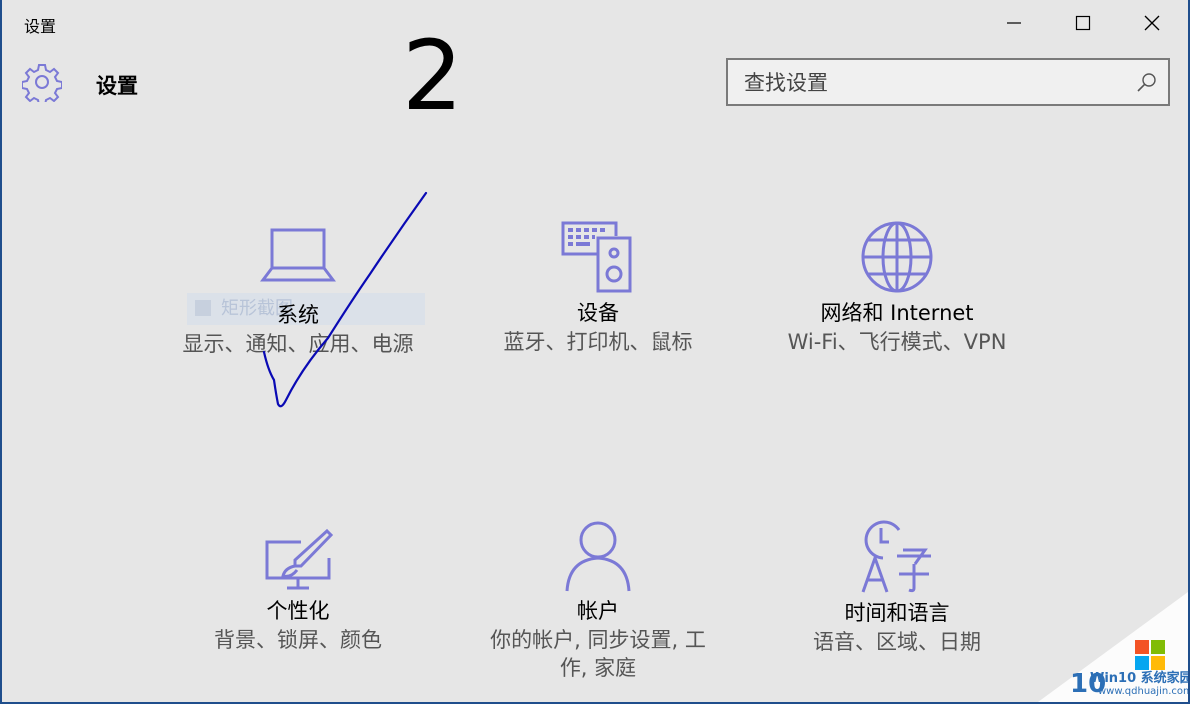  Describe the element at coordinates (298, 611) in the screenshot. I see `tile-personalization-name: 个性化` at that location.